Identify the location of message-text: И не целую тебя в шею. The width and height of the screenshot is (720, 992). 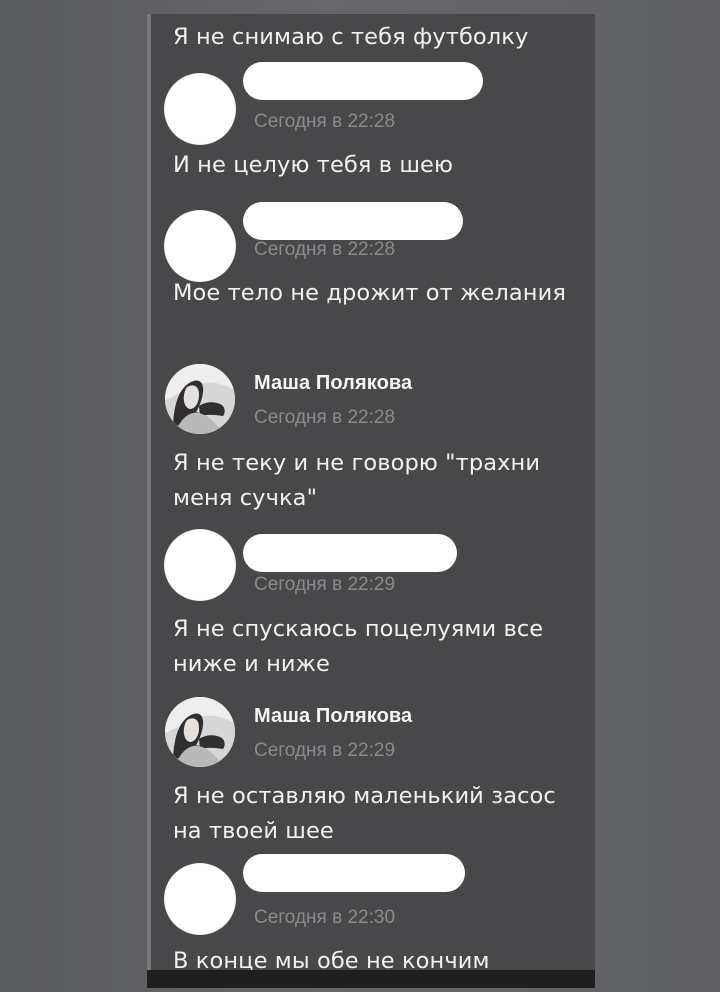
(313, 165).